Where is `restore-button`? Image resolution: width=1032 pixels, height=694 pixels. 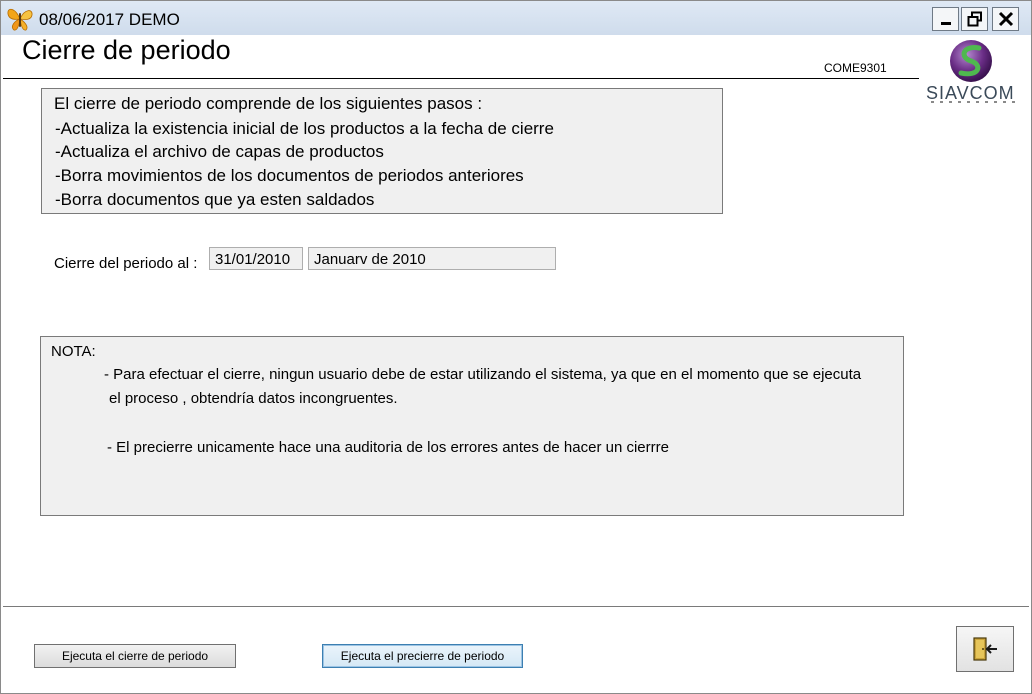 restore-button is located at coordinates (974, 19).